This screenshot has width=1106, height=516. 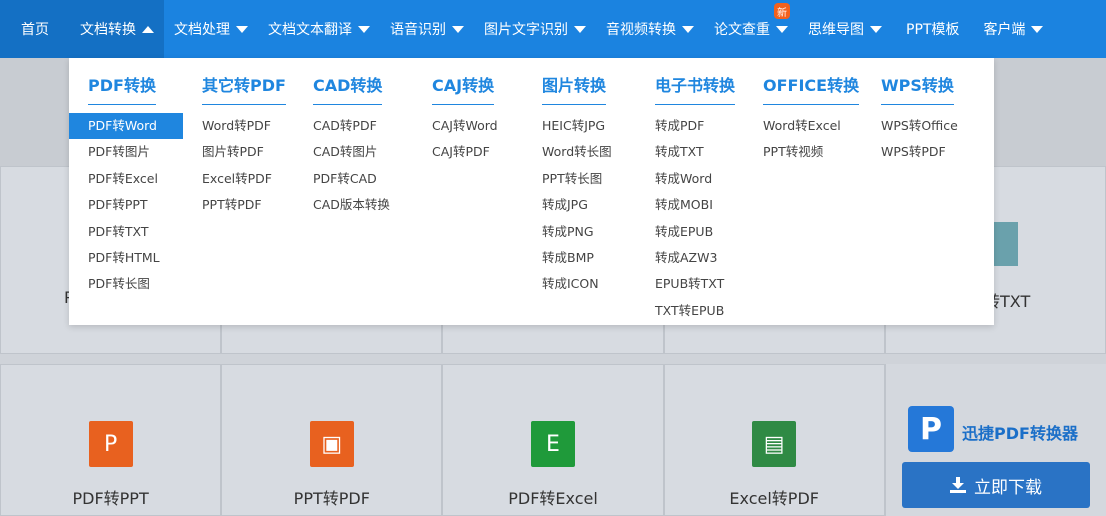 I want to click on menu-item: PPT转视频, so click(x=811, y=152).